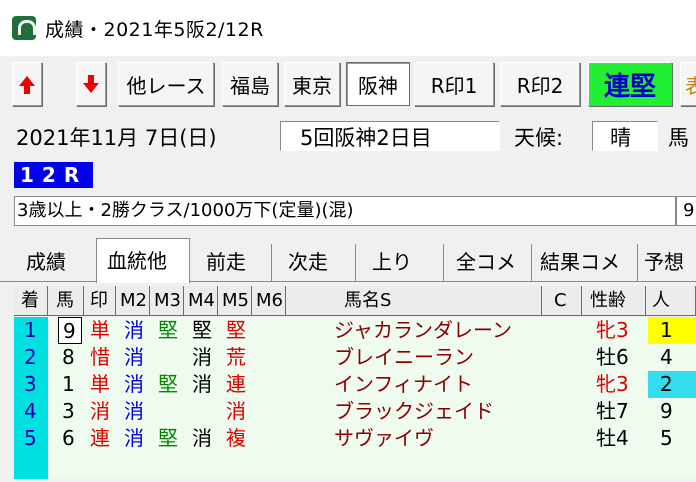 Image resolution: width=696 pixels, height=482 pixels. Describe the element at coordinates (236, 330) in the screenshot. I see `m5-cell: 堅` at that location.